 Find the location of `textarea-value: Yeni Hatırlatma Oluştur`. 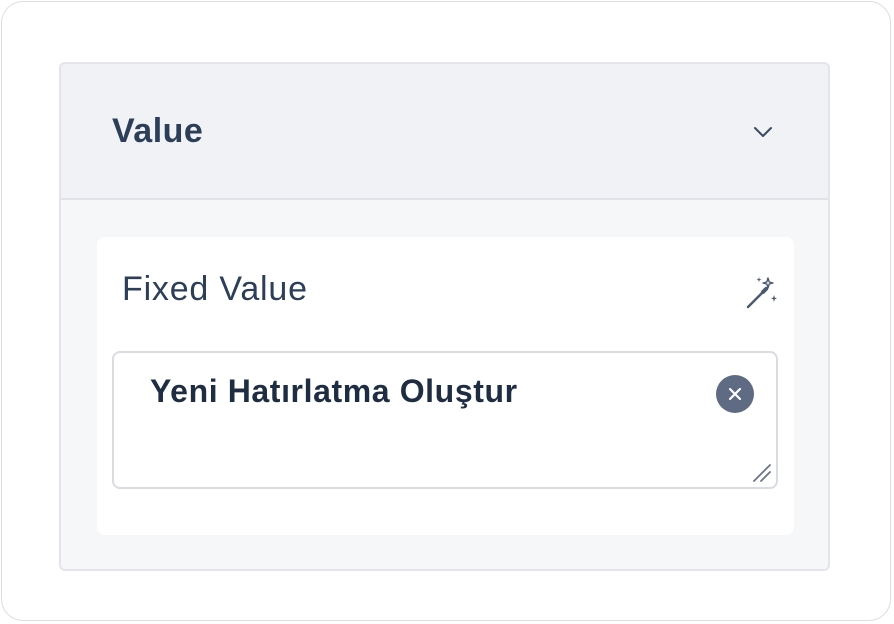

textarea-value: Yeni Hatırlatma Oluştur is located at coordinates (334, 391).